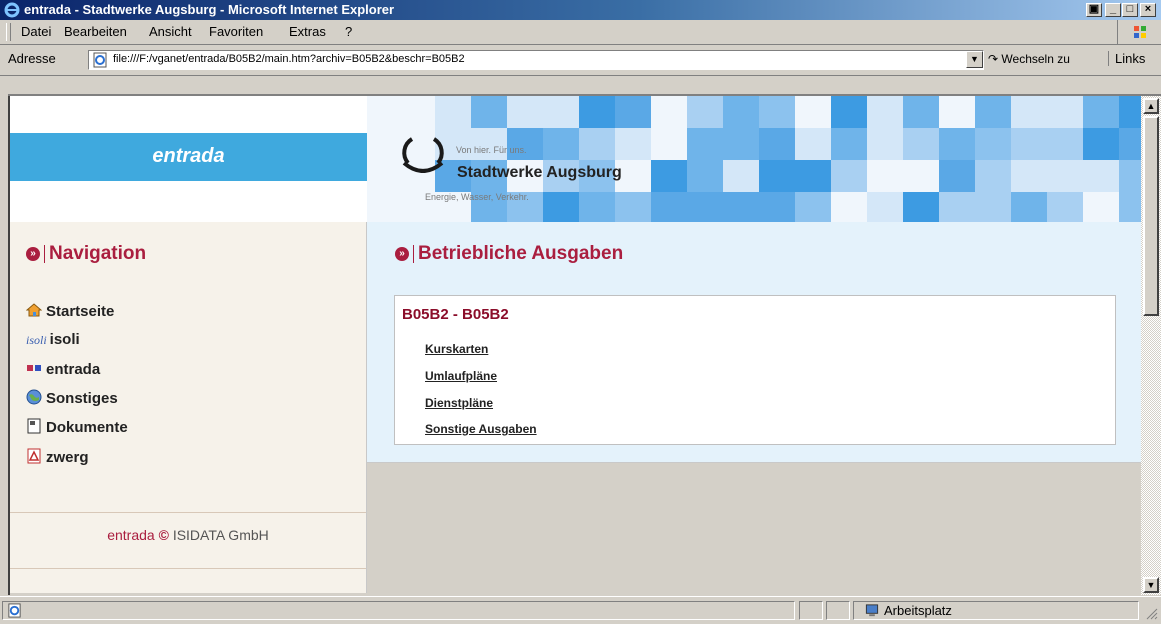 The width and height of the screenshot is (1161, 624). Describe the element at coordinates (80, 311) in the screenshot. I see `nav-item-label: Startseite` at that location.